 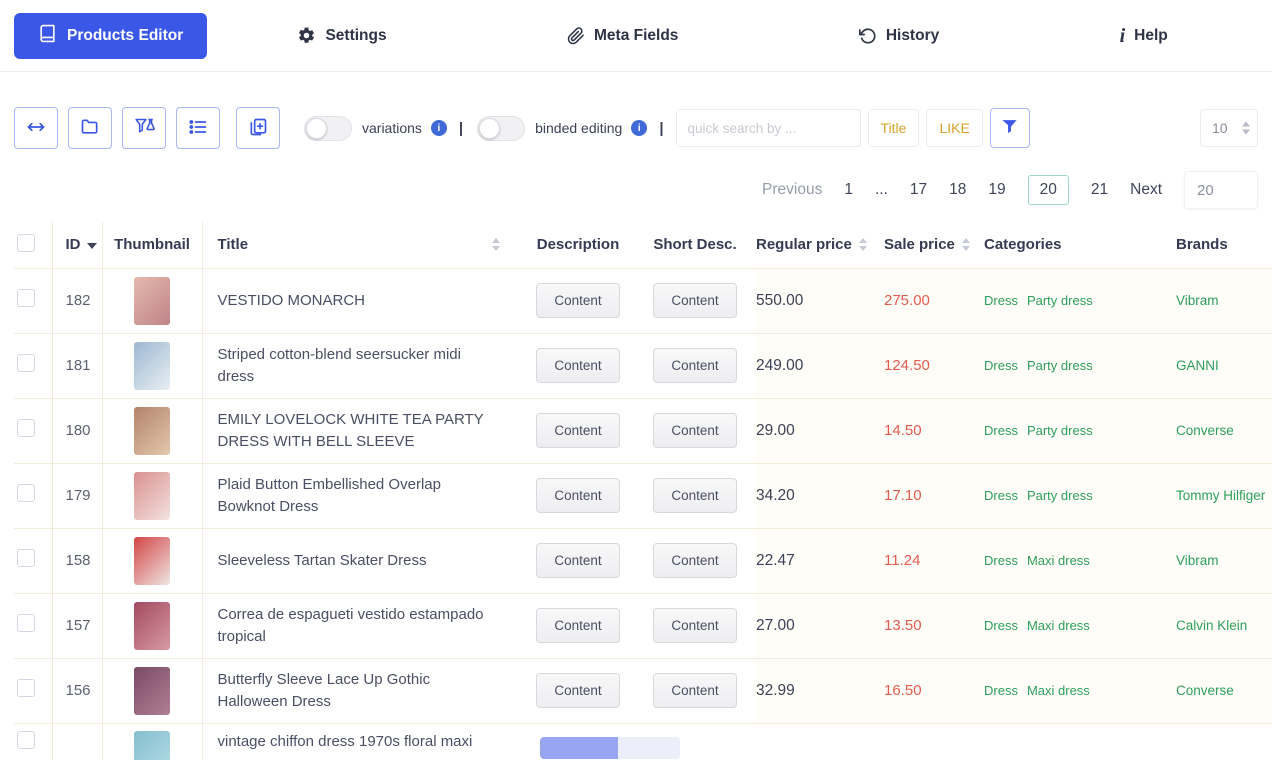 What do you see at coordinates (792, 190) in the screenshot?
I see `pagination-previous: Previous` at bounding box center [792, 190].